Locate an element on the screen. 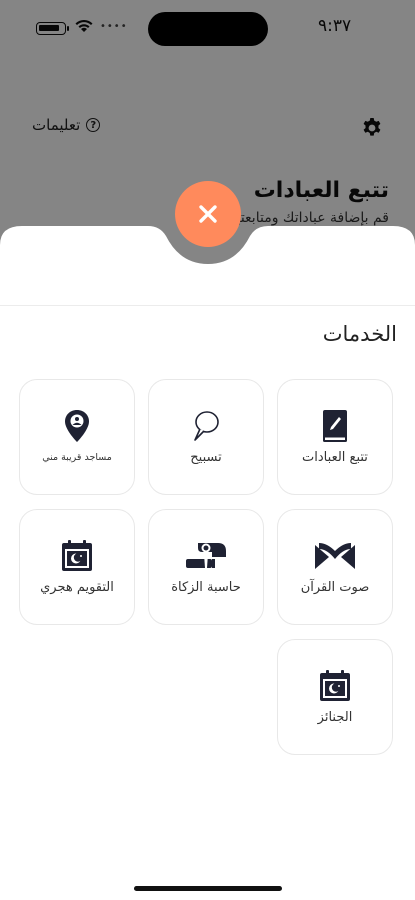  sheet-divider is located at coordinates (207, 305).